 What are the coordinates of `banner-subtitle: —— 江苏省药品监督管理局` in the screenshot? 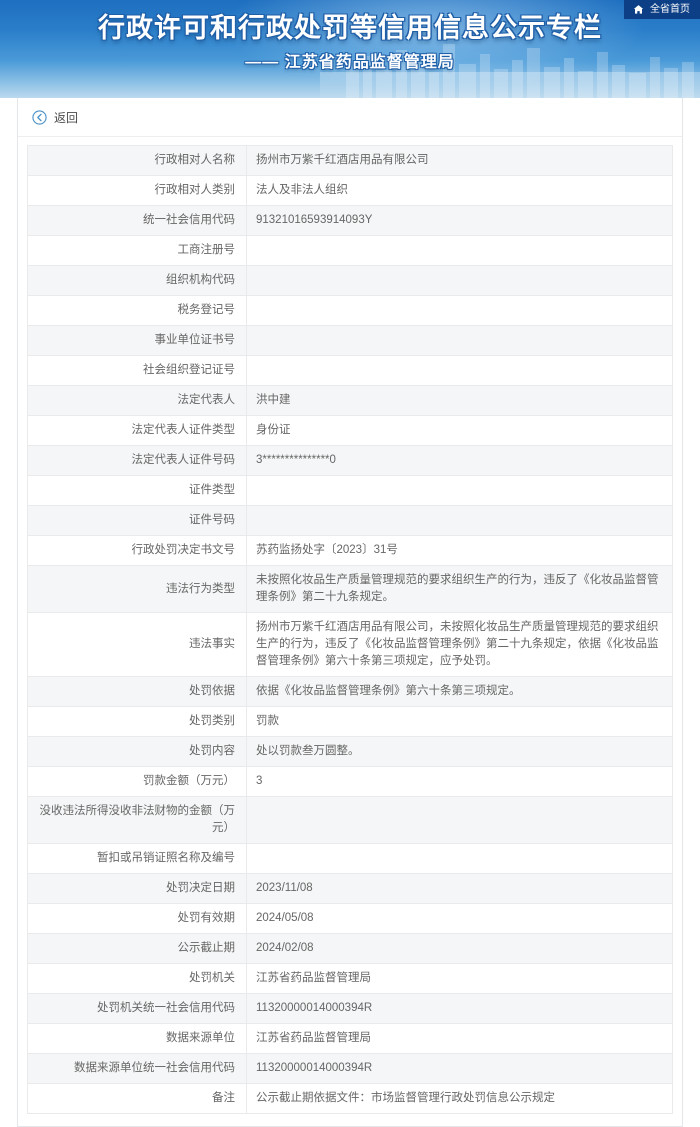 It's located at (350, 62).